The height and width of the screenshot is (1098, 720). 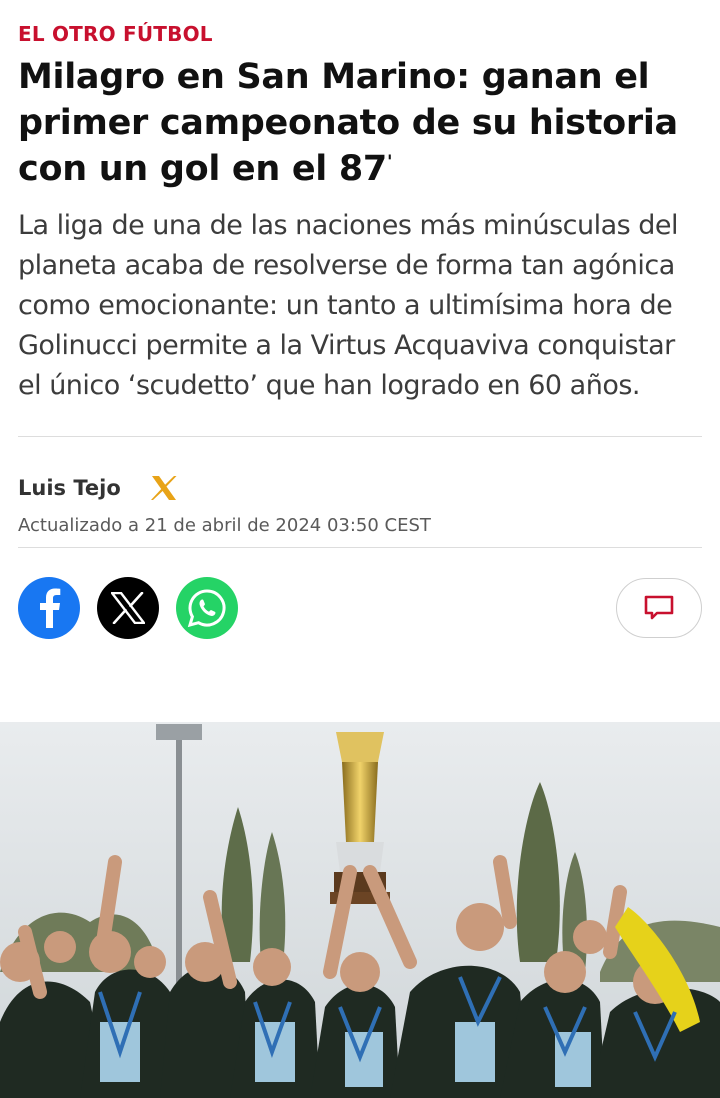 I want to click on whatsapp-icon, so click(x=206, y=608).